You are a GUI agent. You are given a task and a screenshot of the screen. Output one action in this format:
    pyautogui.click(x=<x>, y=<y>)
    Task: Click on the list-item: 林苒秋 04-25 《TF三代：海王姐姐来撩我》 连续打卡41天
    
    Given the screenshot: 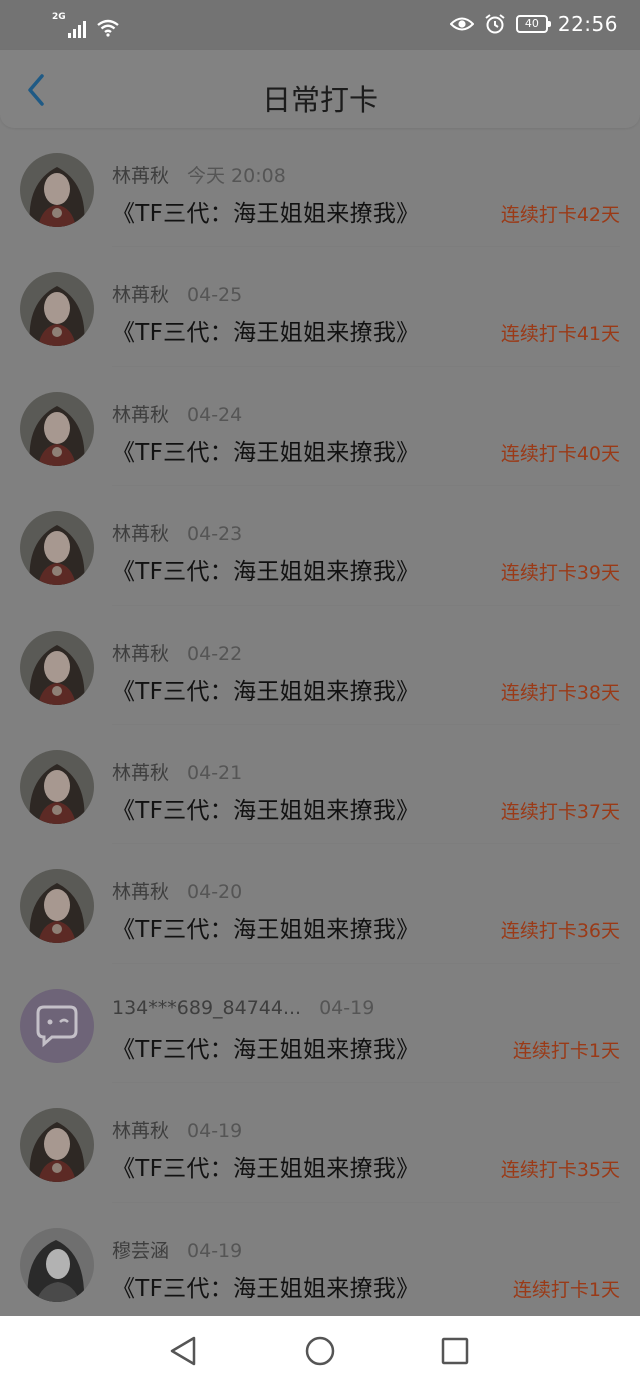 What is the action you would take?
    pyautogui.click(x=320, y=307)
    